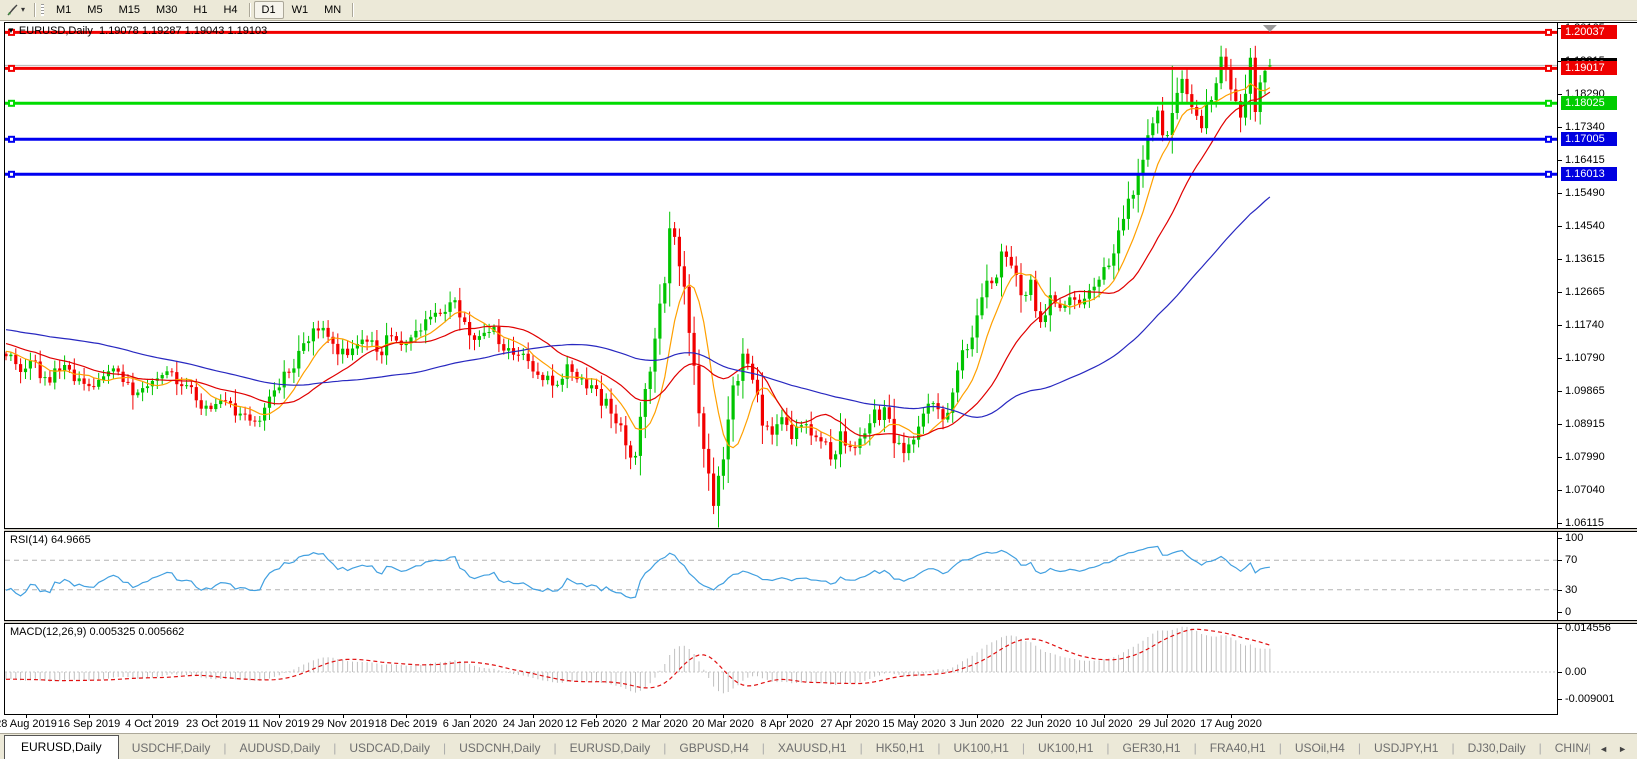 This screenshot has width=1637, height=759. I want to click on timeframe-button-D1: D1, so click(268, 10).